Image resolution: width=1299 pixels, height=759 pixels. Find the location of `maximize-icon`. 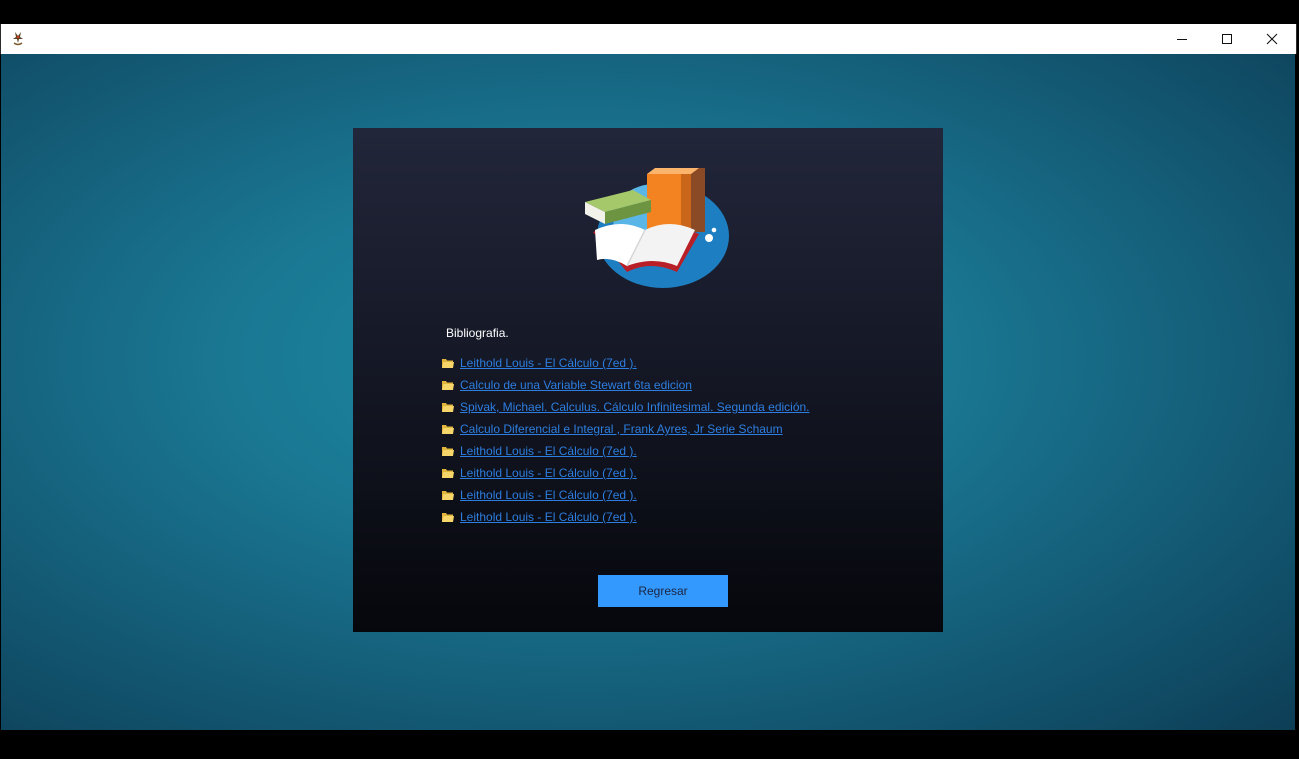

maximize-icon is located at coordinates (1227, 39).